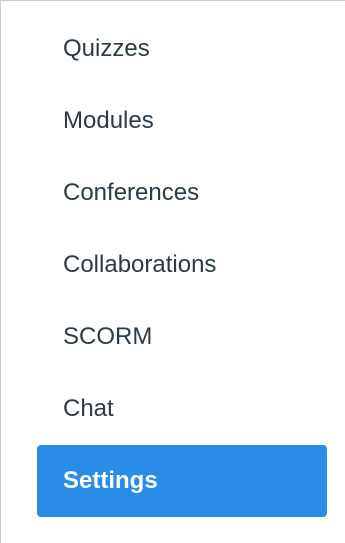 This screenshot has height=543, width=345. I want to click on nav-item-scorm: SCORM, so click(182, 337).